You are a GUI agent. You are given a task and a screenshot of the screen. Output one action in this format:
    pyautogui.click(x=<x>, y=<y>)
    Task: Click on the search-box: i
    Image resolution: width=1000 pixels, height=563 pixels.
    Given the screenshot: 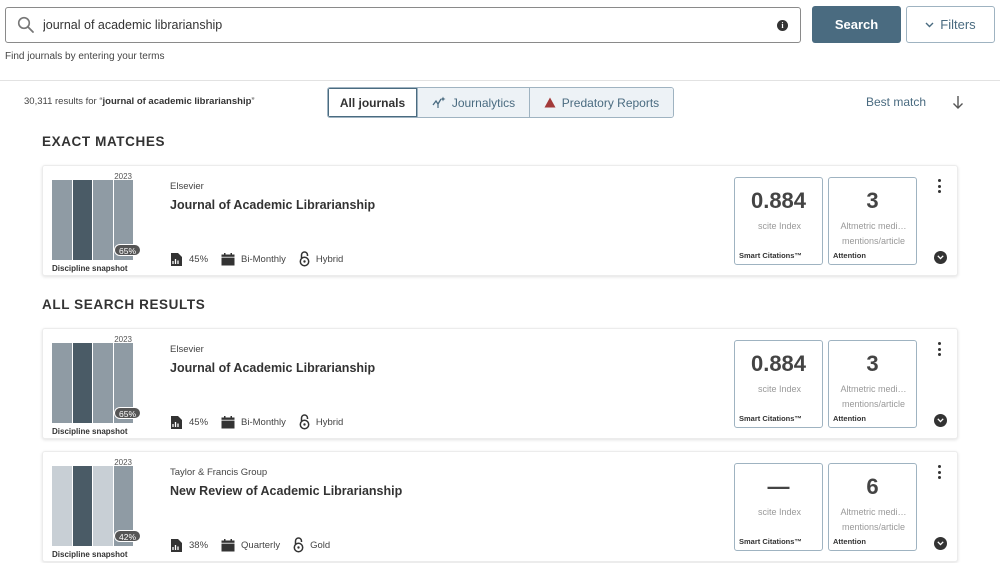 What is the action you would take?
    pyautogui.click(x=403, y=25)
    